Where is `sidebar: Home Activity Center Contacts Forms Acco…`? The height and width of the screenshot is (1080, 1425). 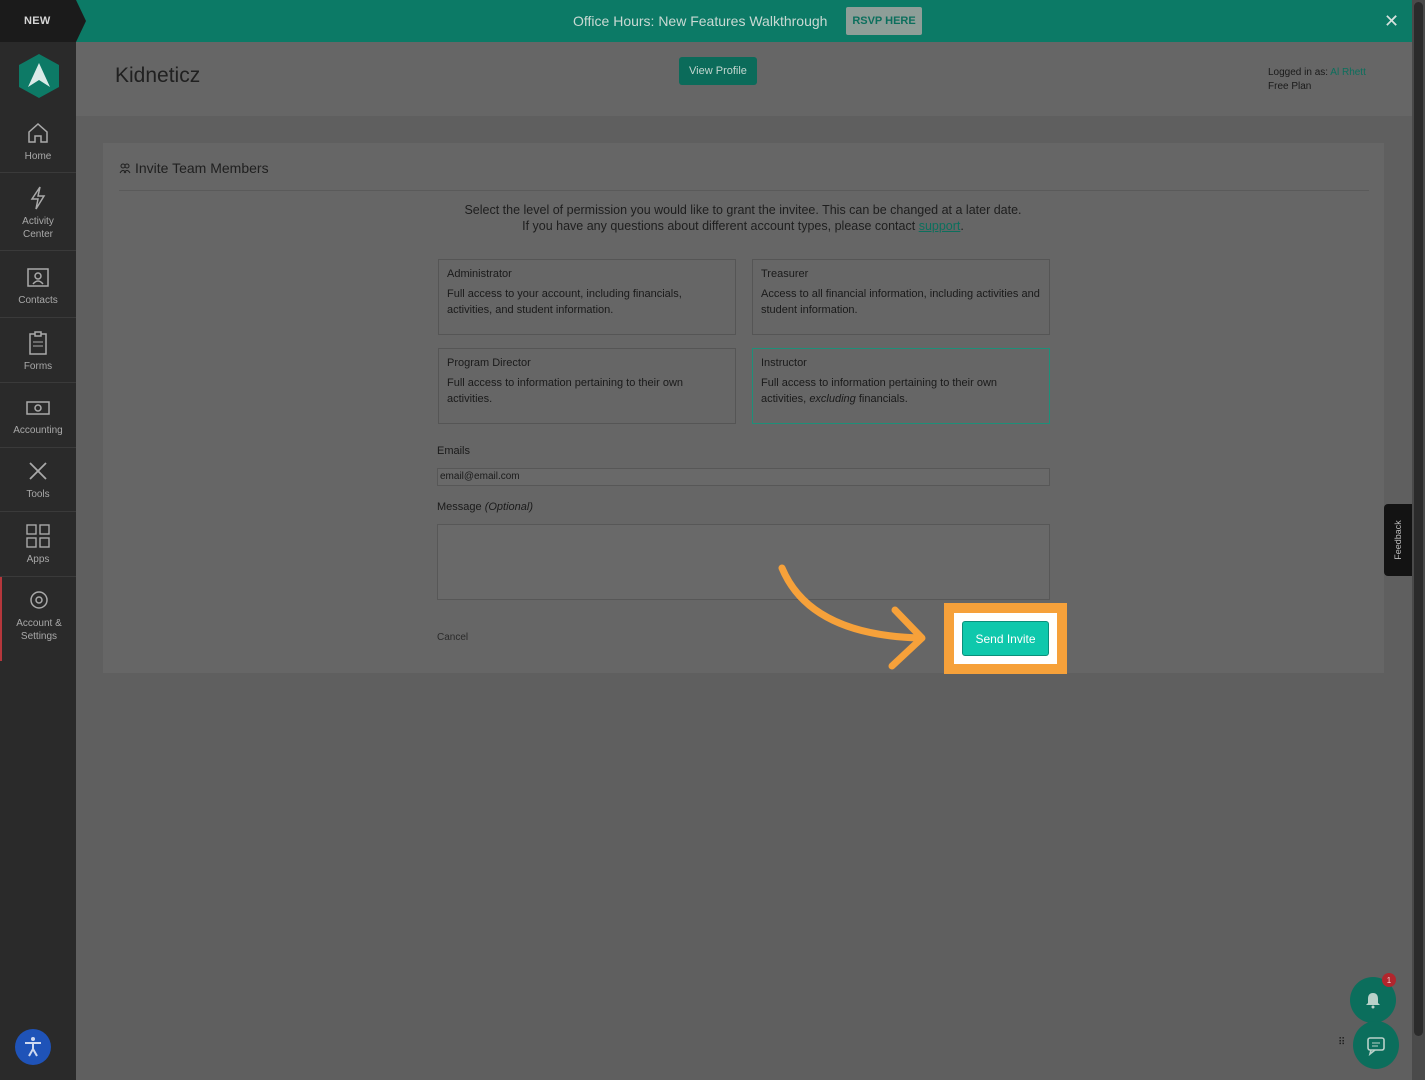
sidebar: Home Activity Center Contacts Forms Acco… is located at coordinates (38, 561).